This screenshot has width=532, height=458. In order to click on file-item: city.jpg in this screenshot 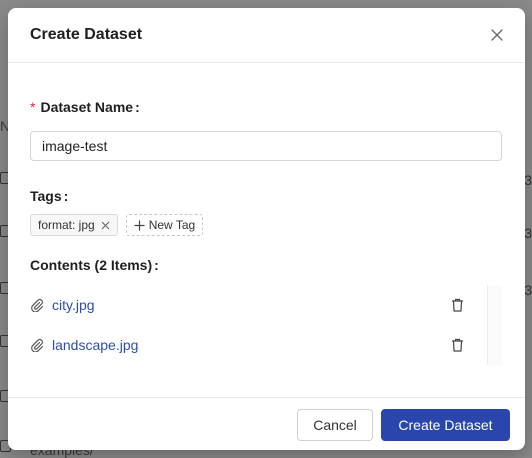, I will do `click(266, 305)`.